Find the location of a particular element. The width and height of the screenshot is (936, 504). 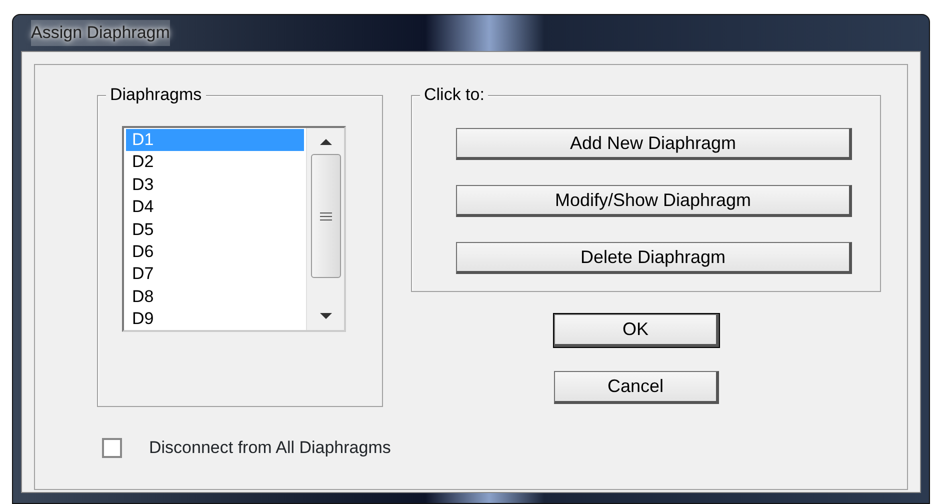

dialog-button: OK is located at coordinates (636, 330).